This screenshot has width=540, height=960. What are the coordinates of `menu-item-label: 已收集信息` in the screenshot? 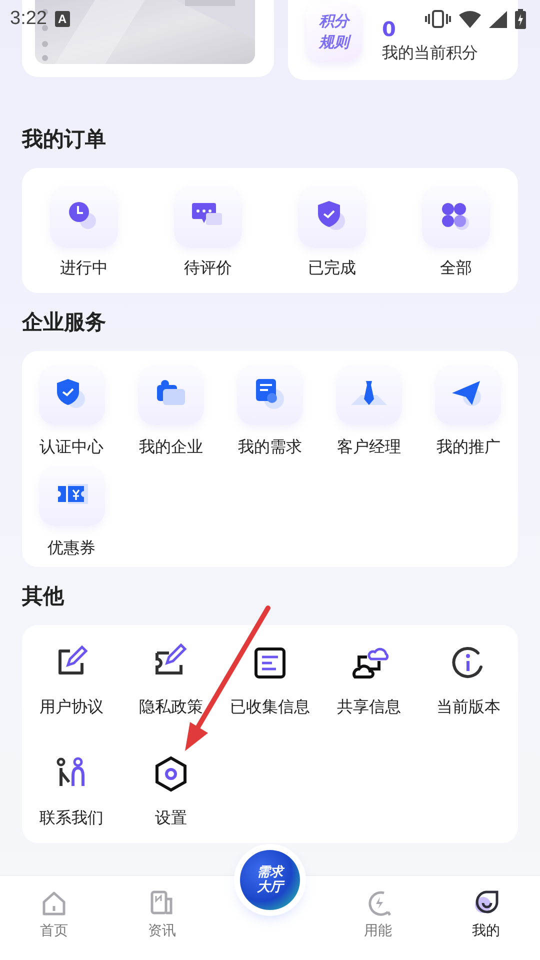 It's located at (270, 707).